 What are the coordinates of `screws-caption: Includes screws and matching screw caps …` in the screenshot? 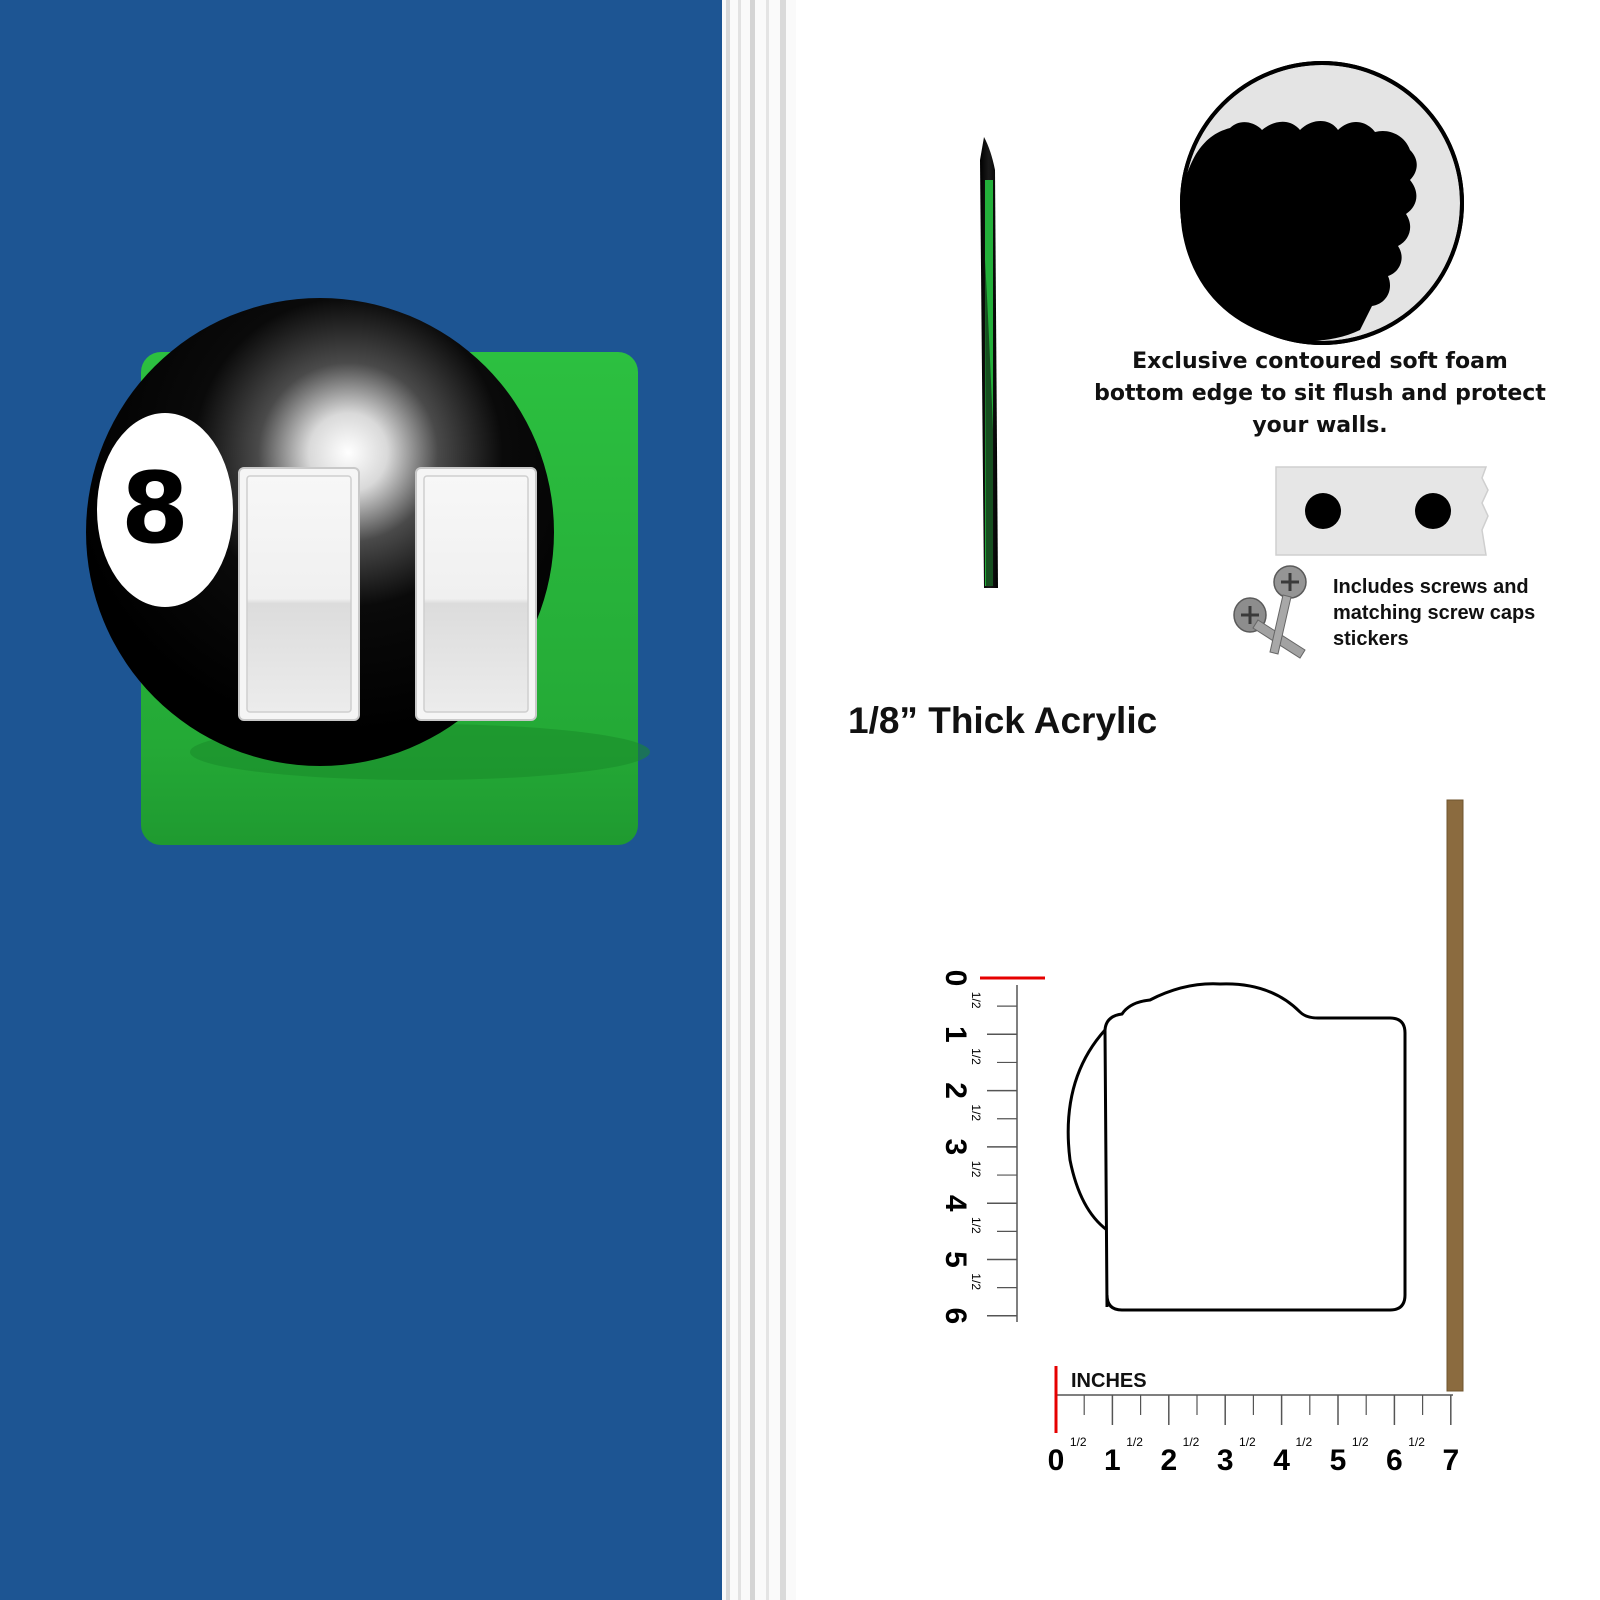 It's located at (1434, 613).